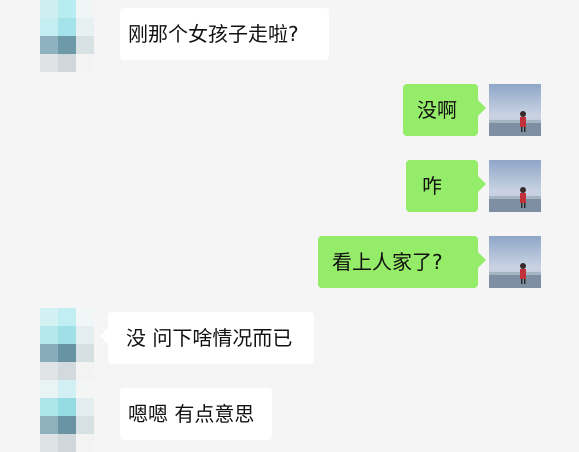 This screenshot has width=579, height=452. I want to click on message-text: 刚那个女孩子走啦?, so click(213, 34).